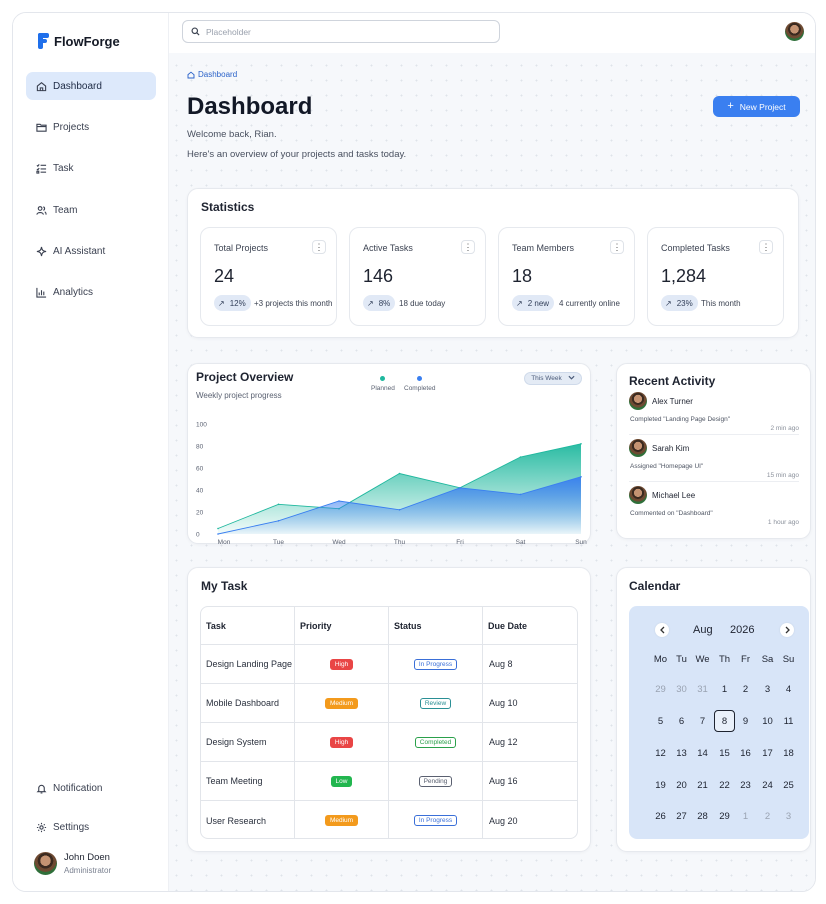  Describe the element at coordinates (681, 816) in the screenshot. I see `calendar-day: 27` at that location.